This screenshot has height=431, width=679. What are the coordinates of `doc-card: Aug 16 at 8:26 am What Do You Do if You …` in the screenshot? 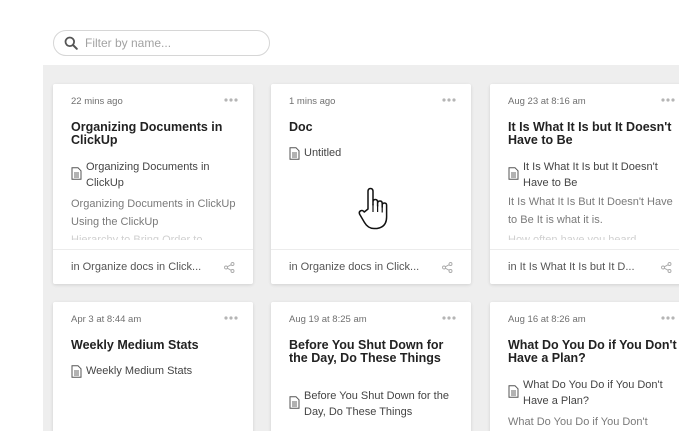 It's located at (584, 366).